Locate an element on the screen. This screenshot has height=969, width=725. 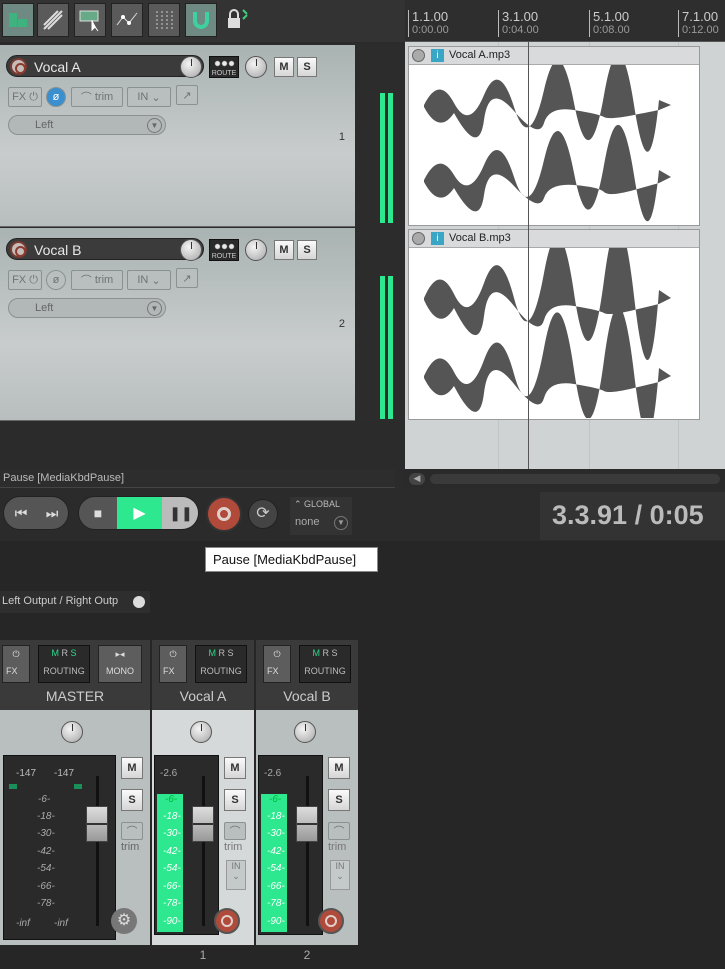
repeat-icon: ⟳ is located at coordinates (263, 514).